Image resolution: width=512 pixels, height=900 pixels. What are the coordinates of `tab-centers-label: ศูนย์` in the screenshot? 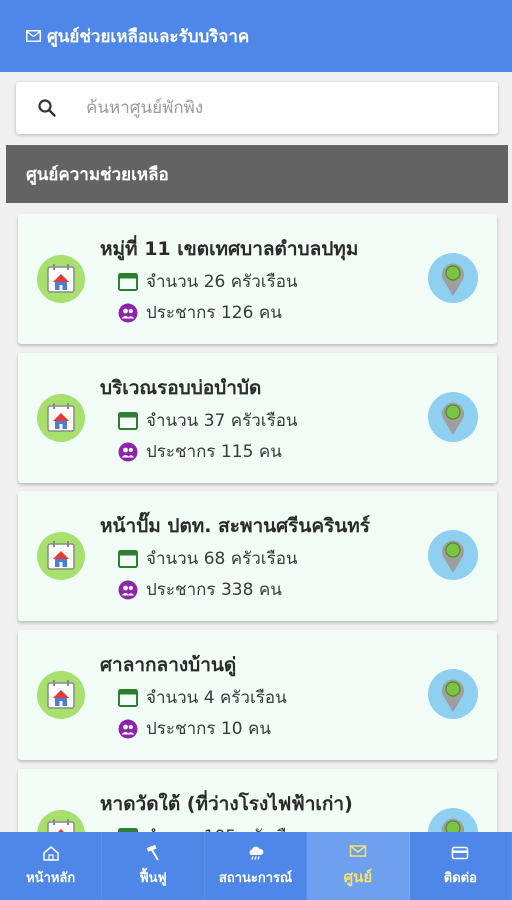 It's located at (358, 877).